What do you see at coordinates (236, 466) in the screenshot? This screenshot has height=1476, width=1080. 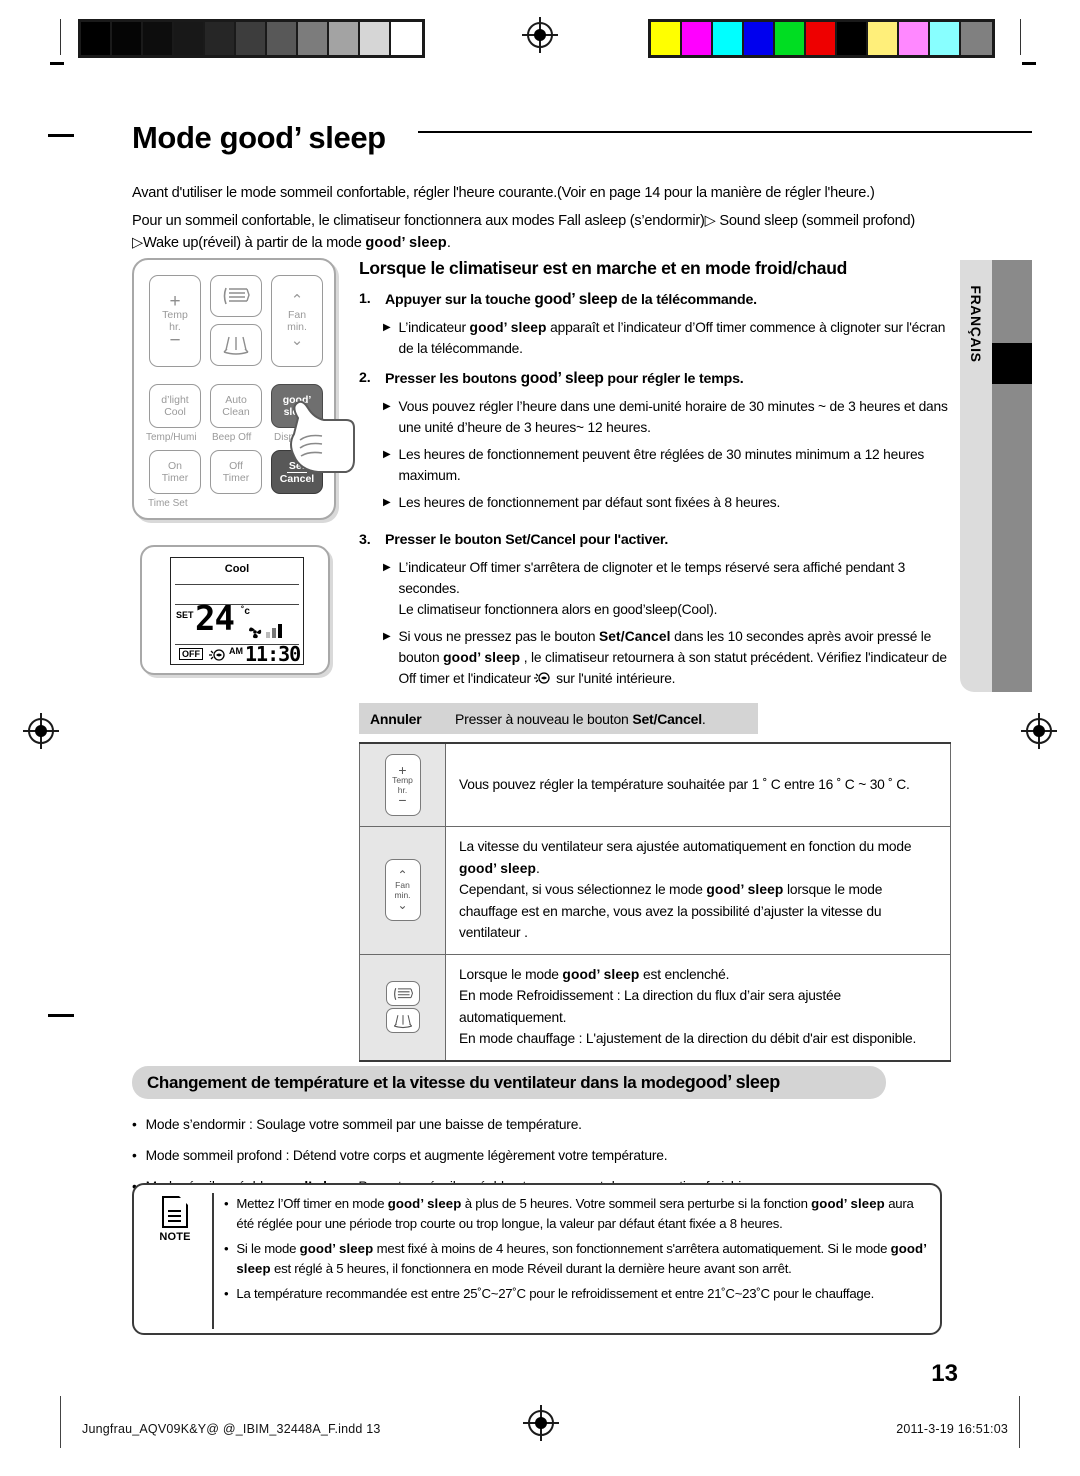 I see `off-label: Off` at bounding box center [236, 466].